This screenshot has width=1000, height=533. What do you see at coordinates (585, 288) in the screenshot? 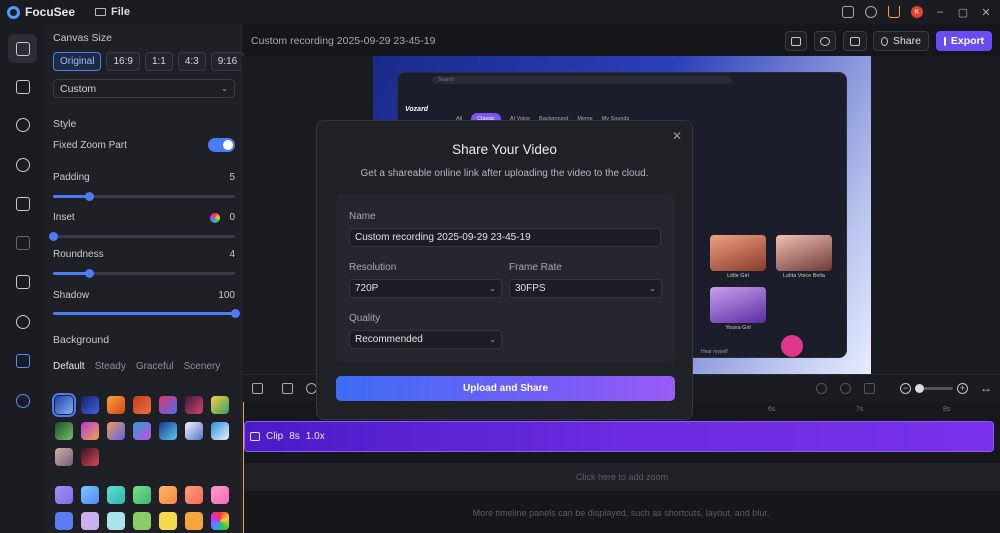
I see `frame-rate-select: 30FPS ⌄` at bounding box center [585, 288].